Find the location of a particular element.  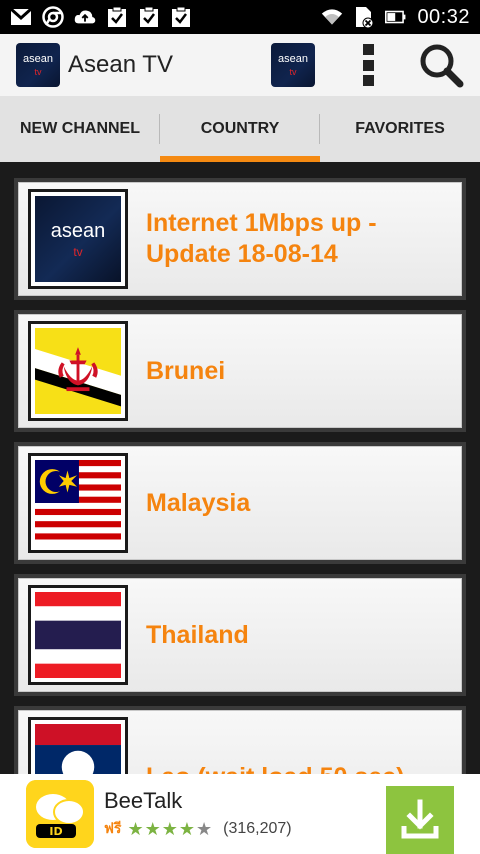

action-bar: asean tv Asean TV asean tv is located at coordinates (240, 65).